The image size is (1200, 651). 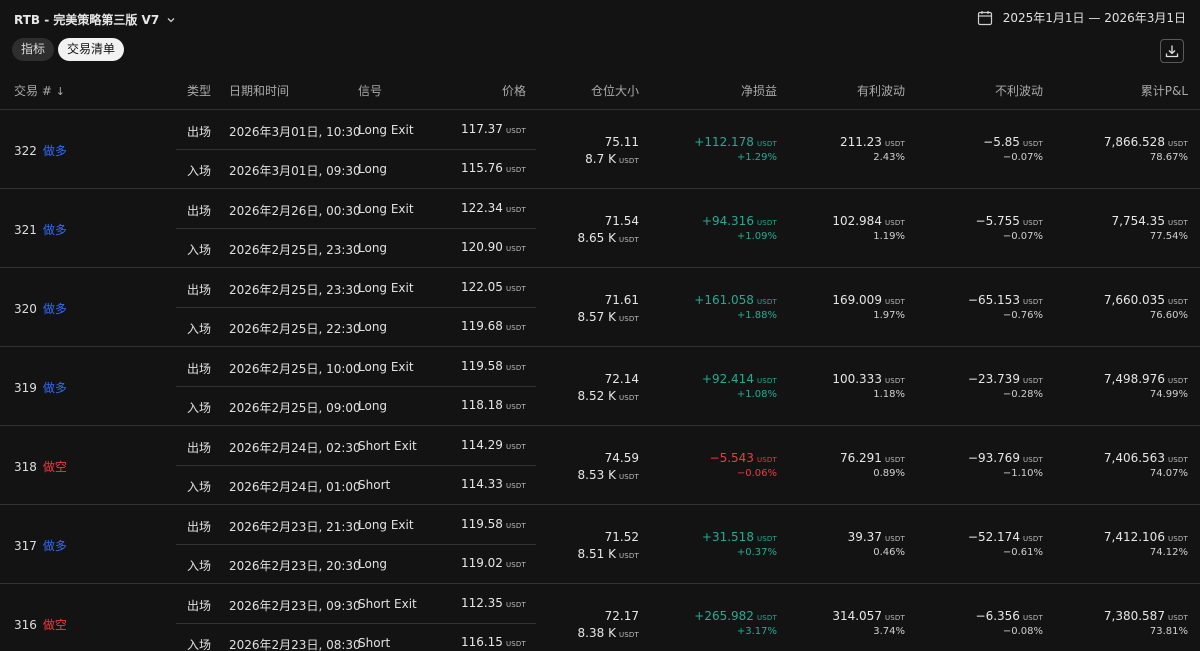 I want to click on trade-number: 316, so click(x=25, y=625).